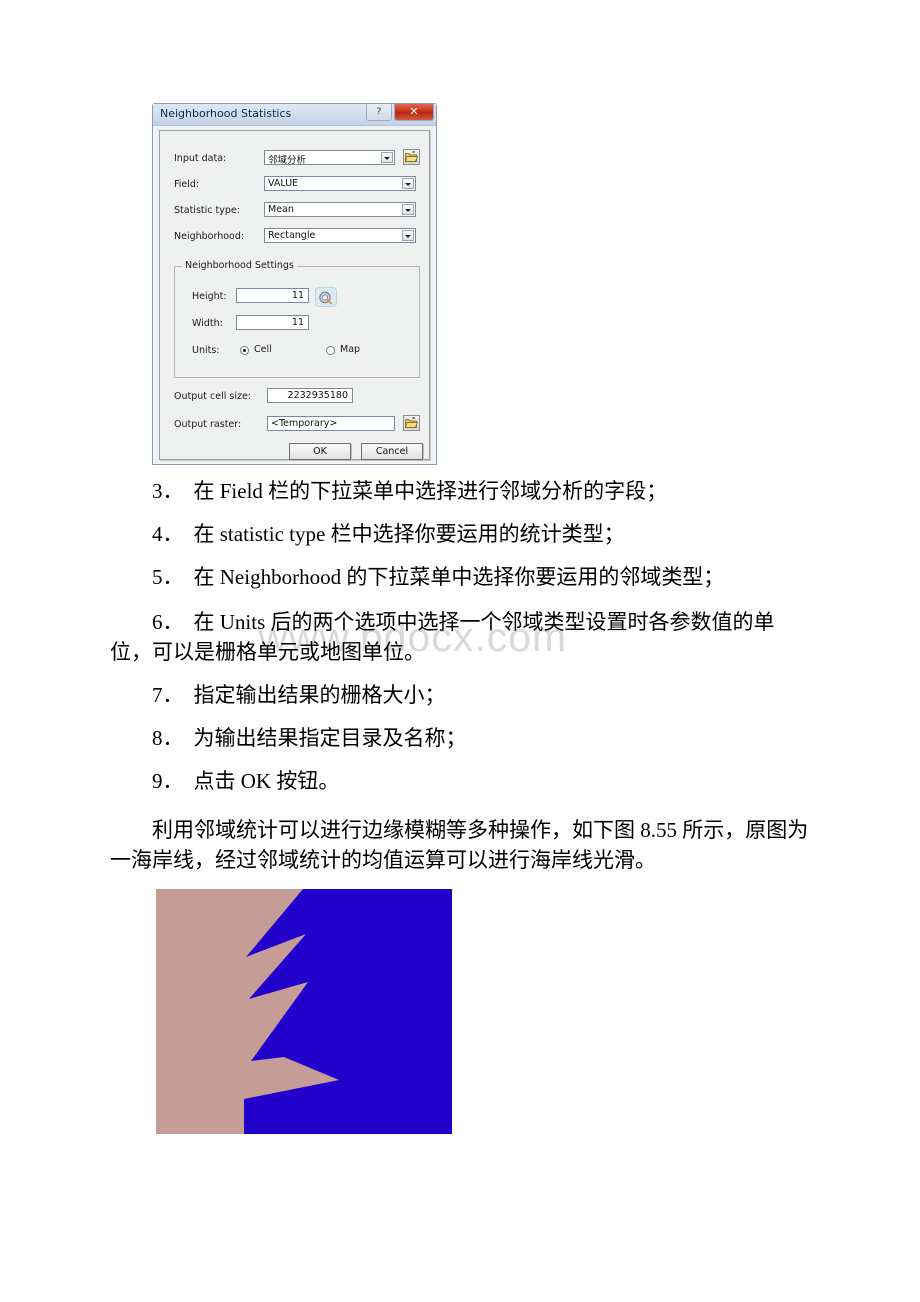 This screenshot has height=1302, width=920. What do you see at coordinates (207, 210) in the screenshot?
I see `statistic-type-label: Statistic type:` at bounding box center [207, 210].